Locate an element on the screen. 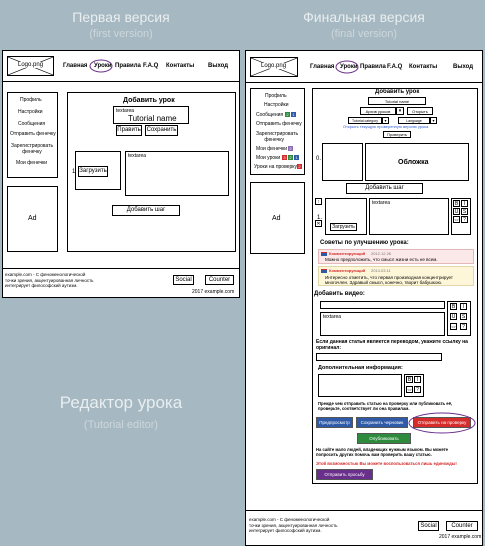  final-logo: Logo.png is located at coordinates (274, 67).